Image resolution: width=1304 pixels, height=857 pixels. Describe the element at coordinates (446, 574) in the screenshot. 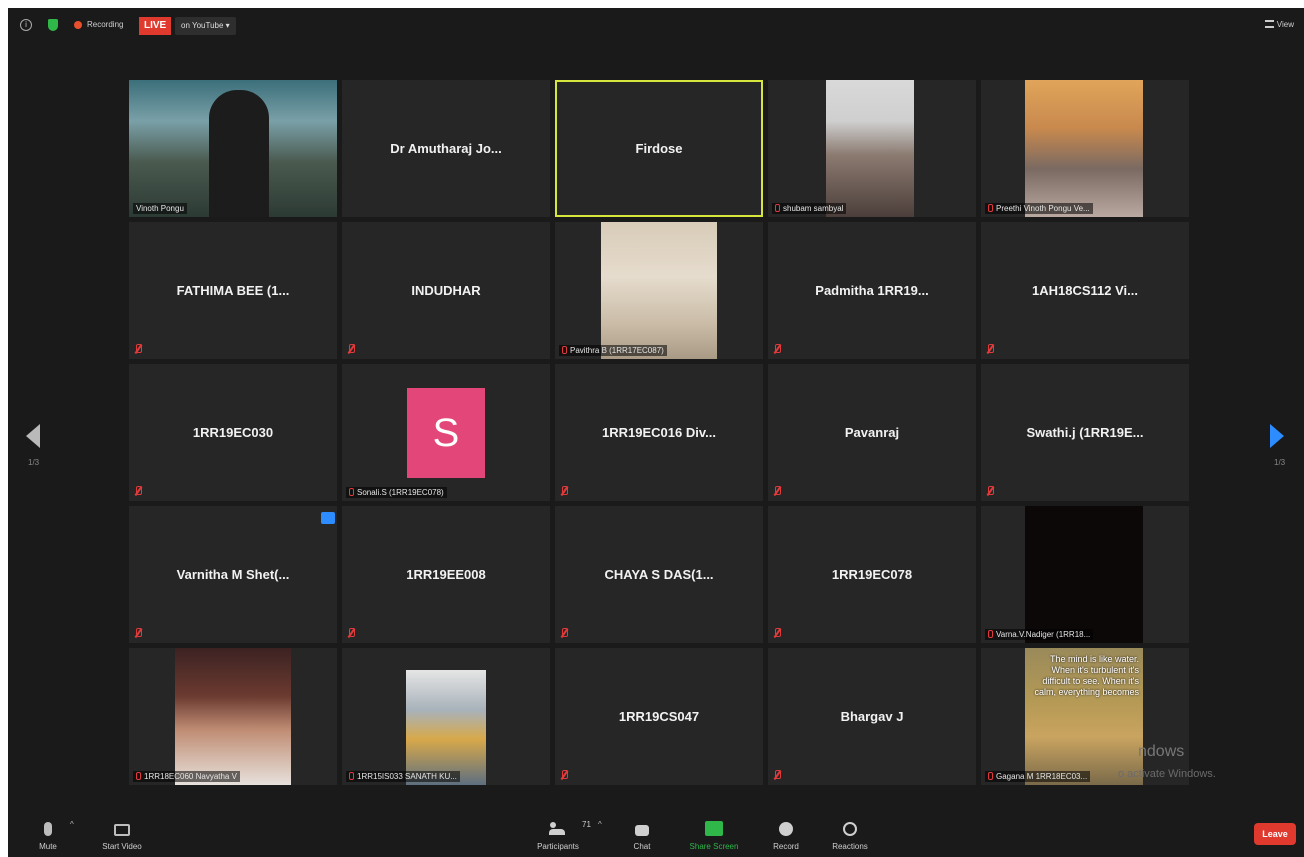

I see `participant-tile: 1RR19EE008` at that location.